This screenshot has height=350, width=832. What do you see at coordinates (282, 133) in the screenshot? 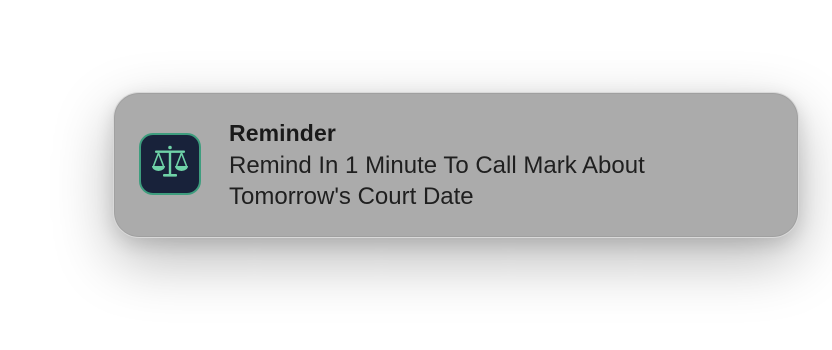
I see `notification-title: Reminder` at bounding box center [282, 133].